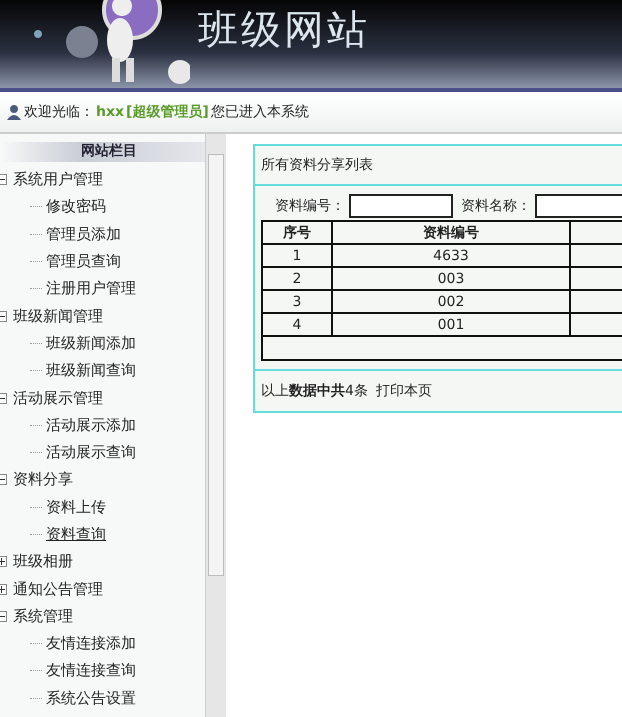  What do you see at coordinates (167, 112) in the screenshot?
I see `user-role: [超级管理员]` at bounding box center [167, 112].